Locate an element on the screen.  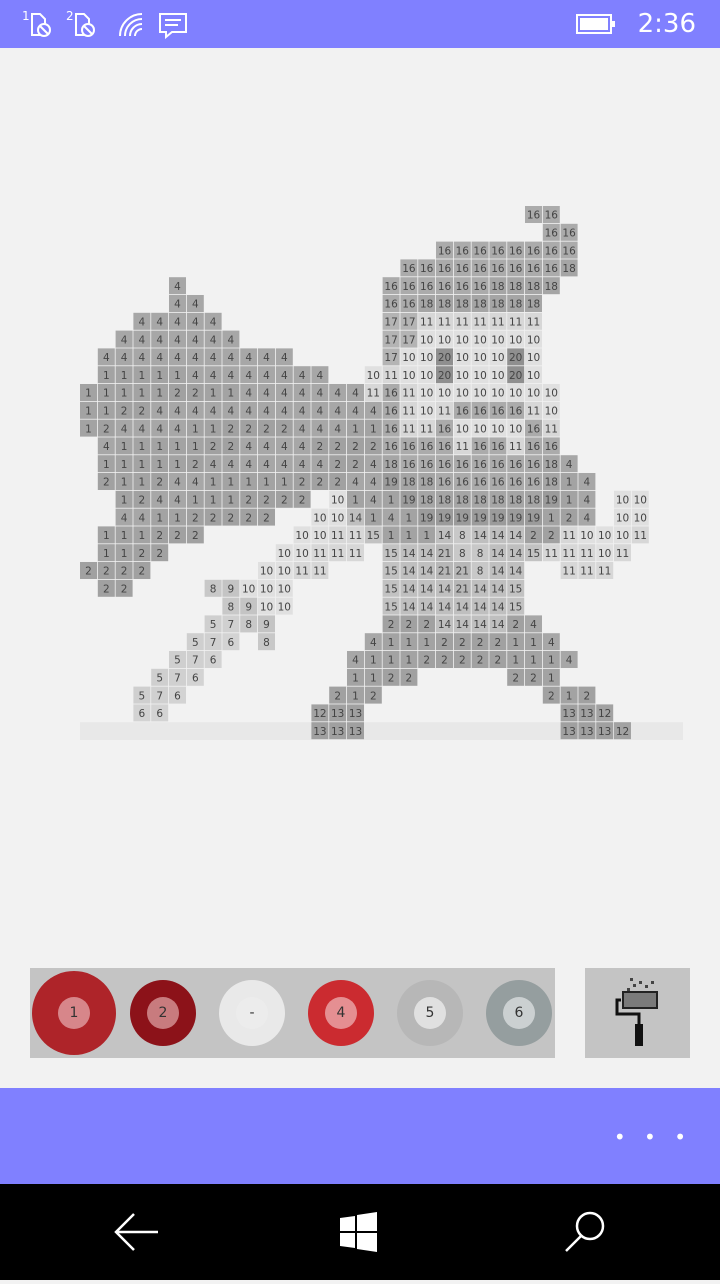
grid-cell: 5 is located at coordinates (142, 695).